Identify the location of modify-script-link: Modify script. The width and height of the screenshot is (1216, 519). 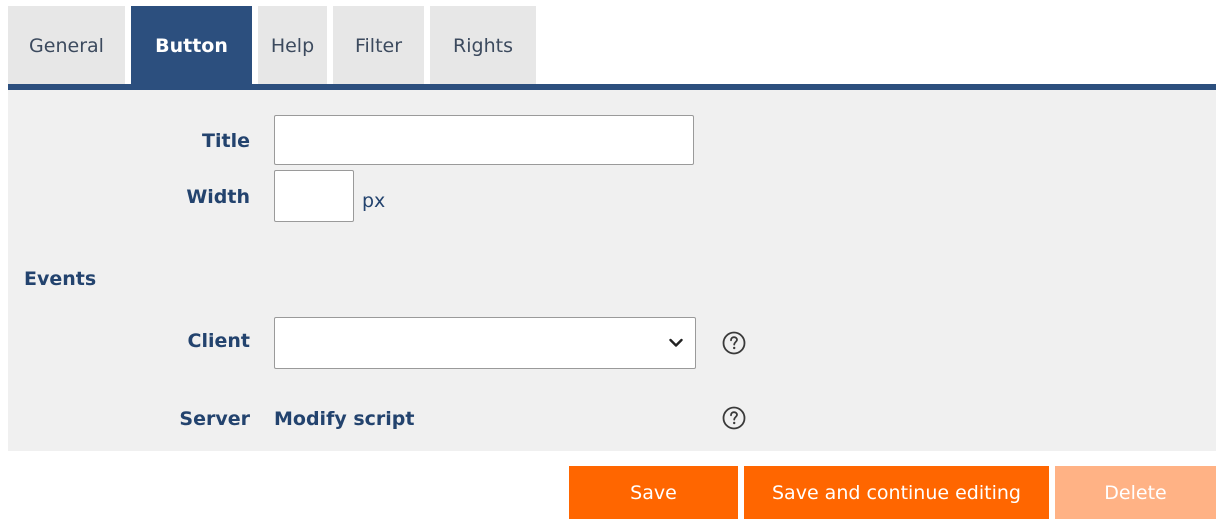
(344, 419).